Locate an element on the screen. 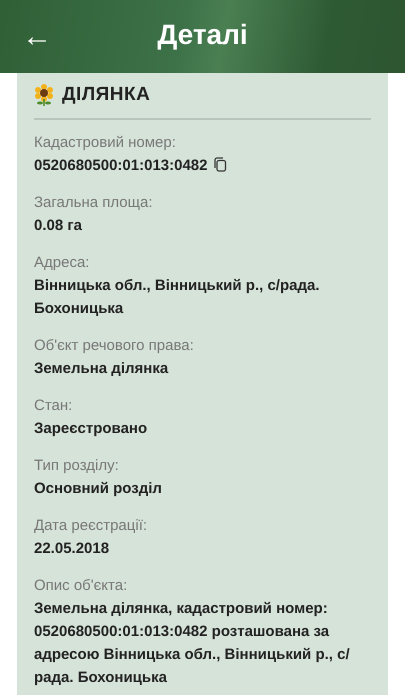 The image size is (405, 700). field-value: Земельна ділянка, кадастровий номер: 0520680500:01:013:0482 розташована за адресою Вінницька обл., Вінницький р., с/рада. Бохоницька is located at coordinates (192, 643).